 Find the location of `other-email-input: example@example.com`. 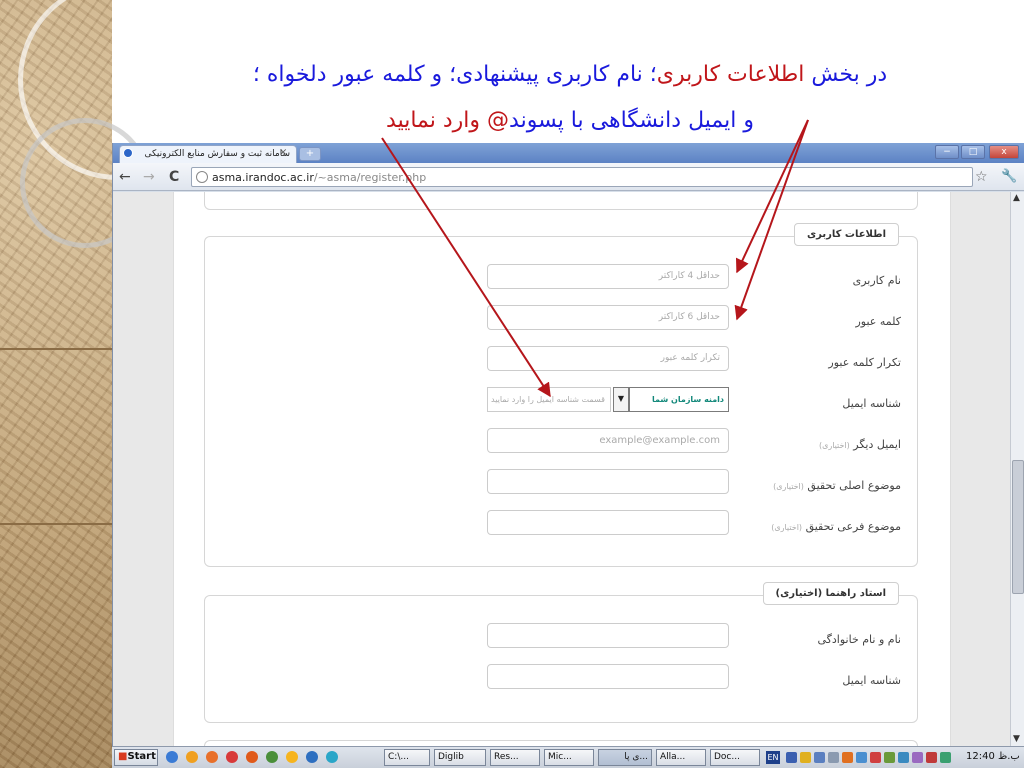

other-email-input: example@example.com is located at coordinates (608, 440).